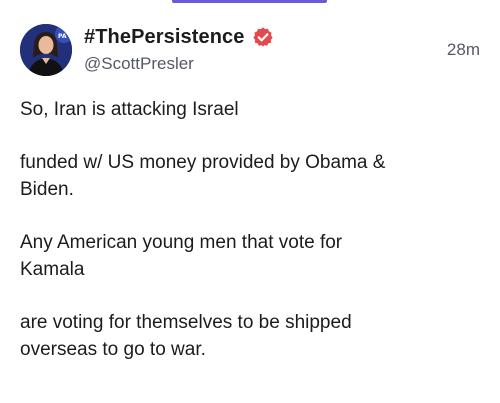  I want to click on avatar: PA, so click(46, 50).